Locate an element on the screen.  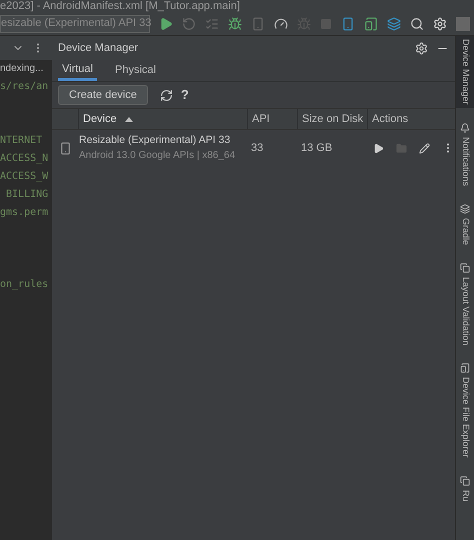
code-line: BILLING is located at coordinates (27, 195).